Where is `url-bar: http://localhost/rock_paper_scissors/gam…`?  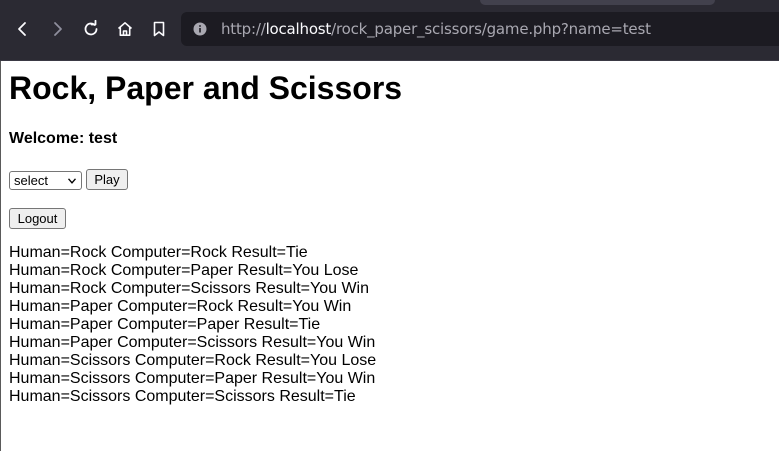 url-bar: http://localhost/rock_paper_scissors/gam… is located at coordinates (480, 29).